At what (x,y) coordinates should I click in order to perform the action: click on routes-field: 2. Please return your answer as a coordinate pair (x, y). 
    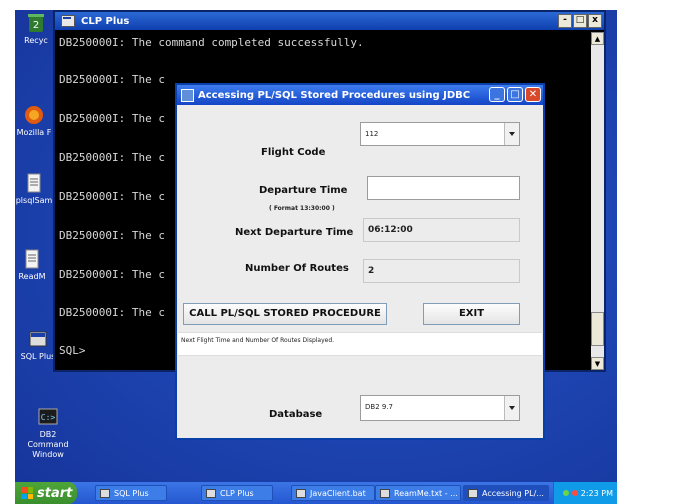
    Looking at the image, I should click on (441, 271).